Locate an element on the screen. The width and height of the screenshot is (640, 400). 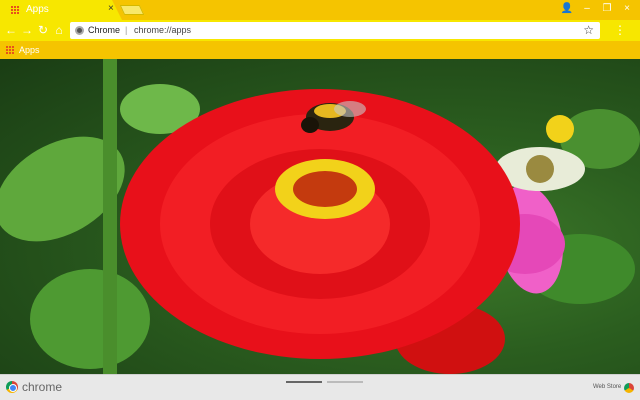
web-store-label: Web Store is located at coordinates (607, 387).